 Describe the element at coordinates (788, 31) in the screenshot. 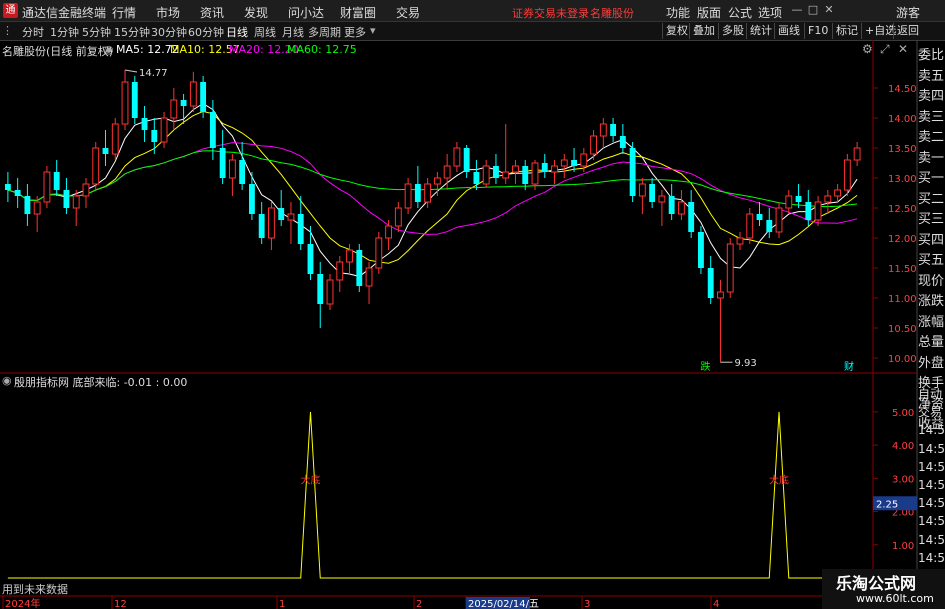

I see `btn-draw: 画线` at that location.